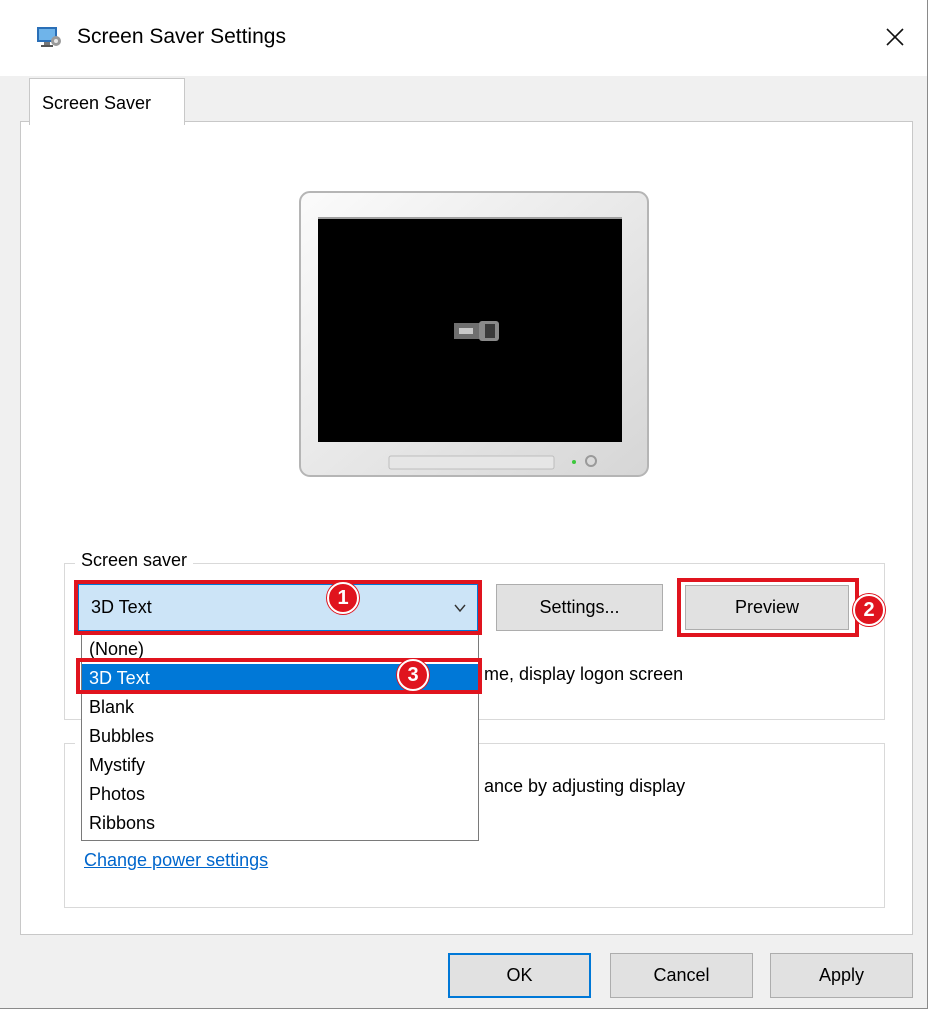 The height and width of the screenshot is (1009, 928). I want to click on annotation-highlight-preview, so click(768, 607).